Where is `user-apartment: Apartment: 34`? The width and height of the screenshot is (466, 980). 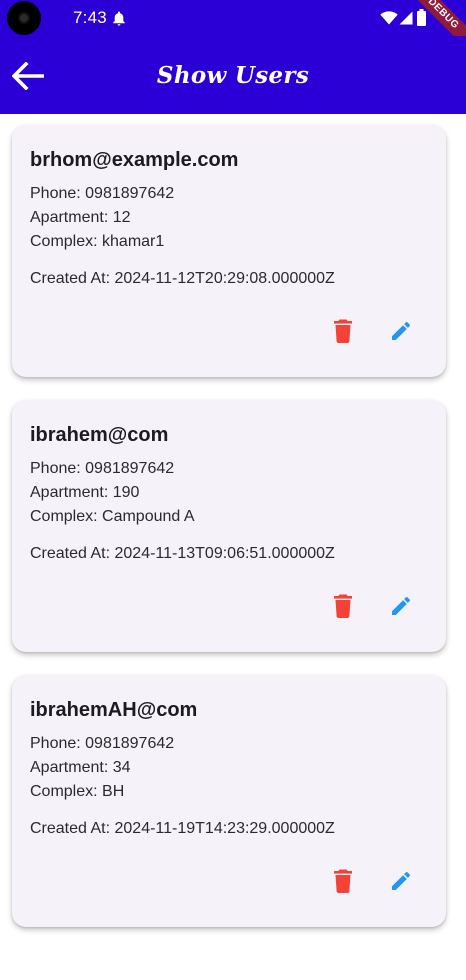 user-apartment: Apartment: 34 is located at coordinates (80, 767).